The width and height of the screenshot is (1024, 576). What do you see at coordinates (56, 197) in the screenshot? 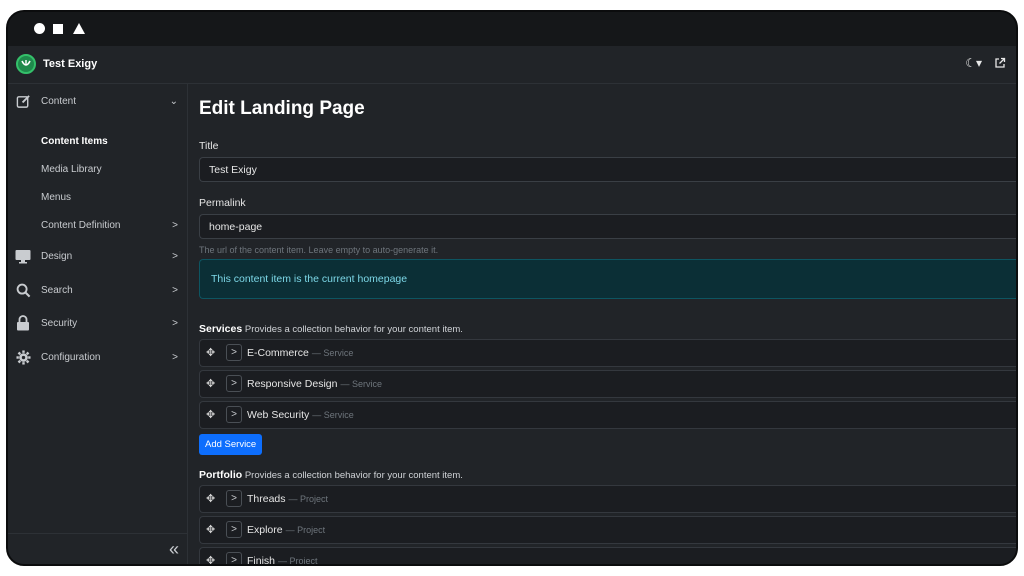
I see `sidebar-subitem-menus: Menus` at bounding box center [56, 197].